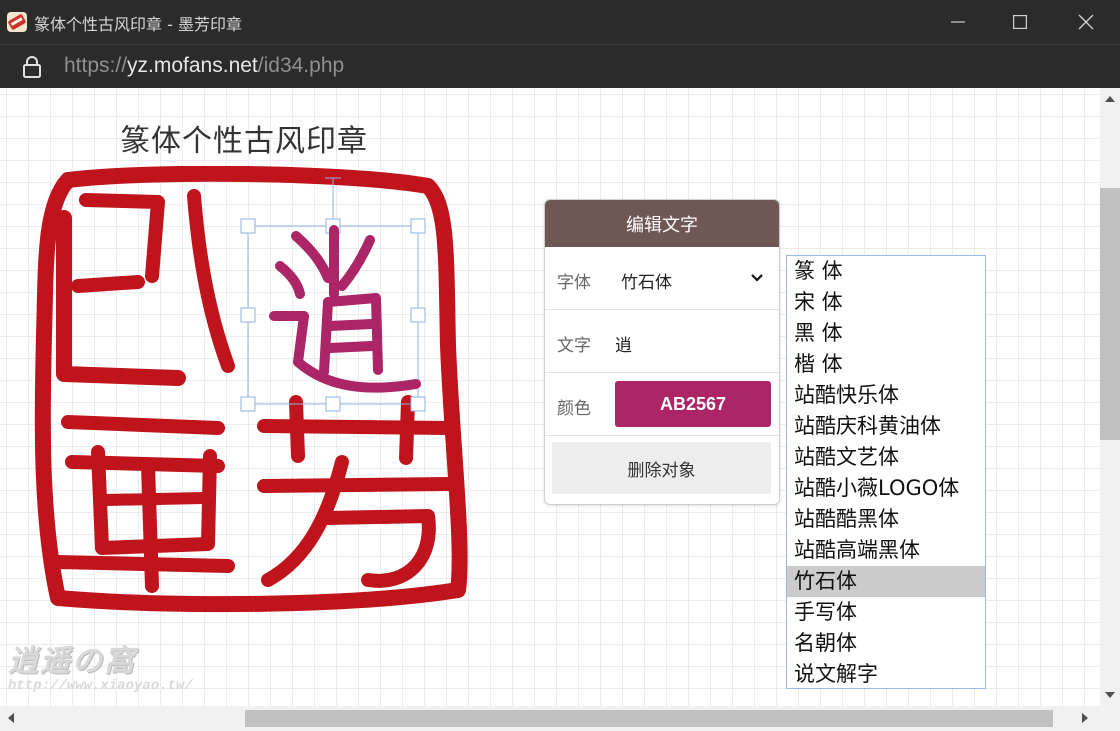 This screenshot has width=1120, height=731. What do you see at coordinates (560, 66) in the screenshot?
I see `address-bar: https://yz.mofans.net/id34.php` at bounding box center [560, 66].